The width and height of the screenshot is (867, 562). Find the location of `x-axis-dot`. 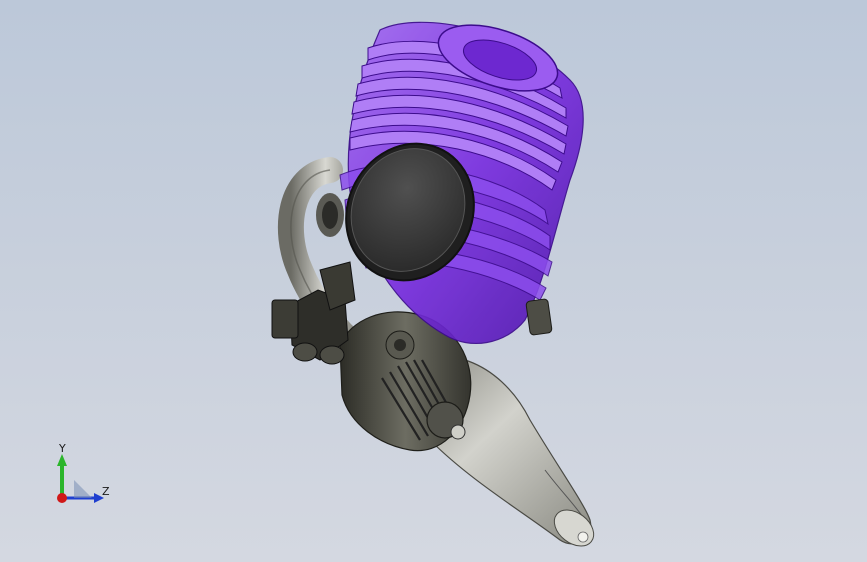

x-axis-dot is located at coordinates (62, 498).